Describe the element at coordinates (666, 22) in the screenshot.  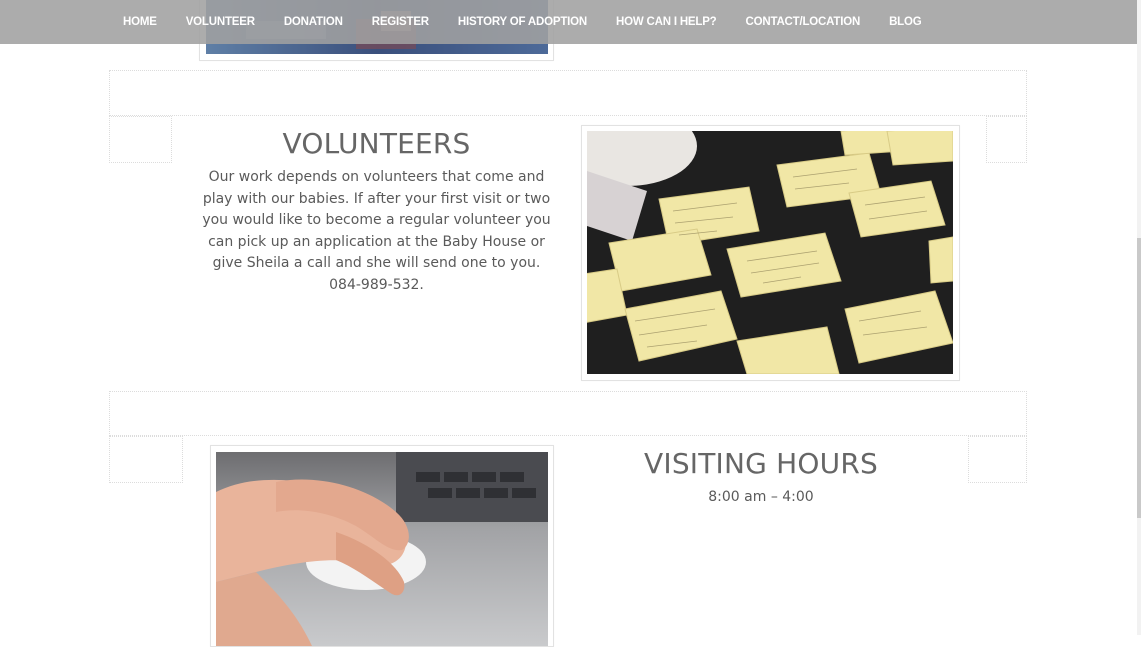
I see `nav-item-how-can-i-help: HOW CAN I HELP?` at that location.